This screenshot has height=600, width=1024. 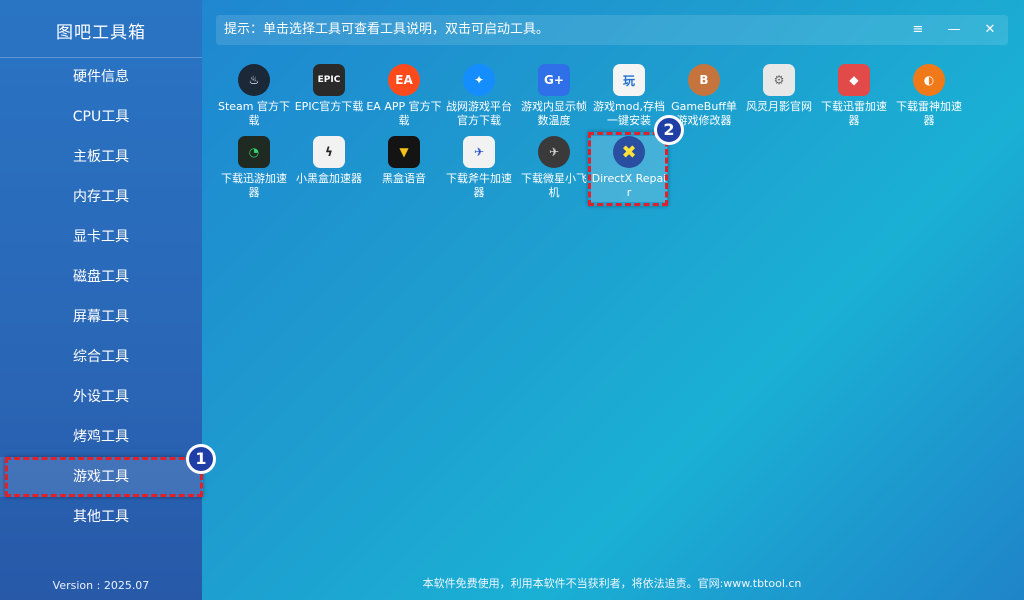 I want to click on leishen-icon: ◐, so click(x=929, y=80).